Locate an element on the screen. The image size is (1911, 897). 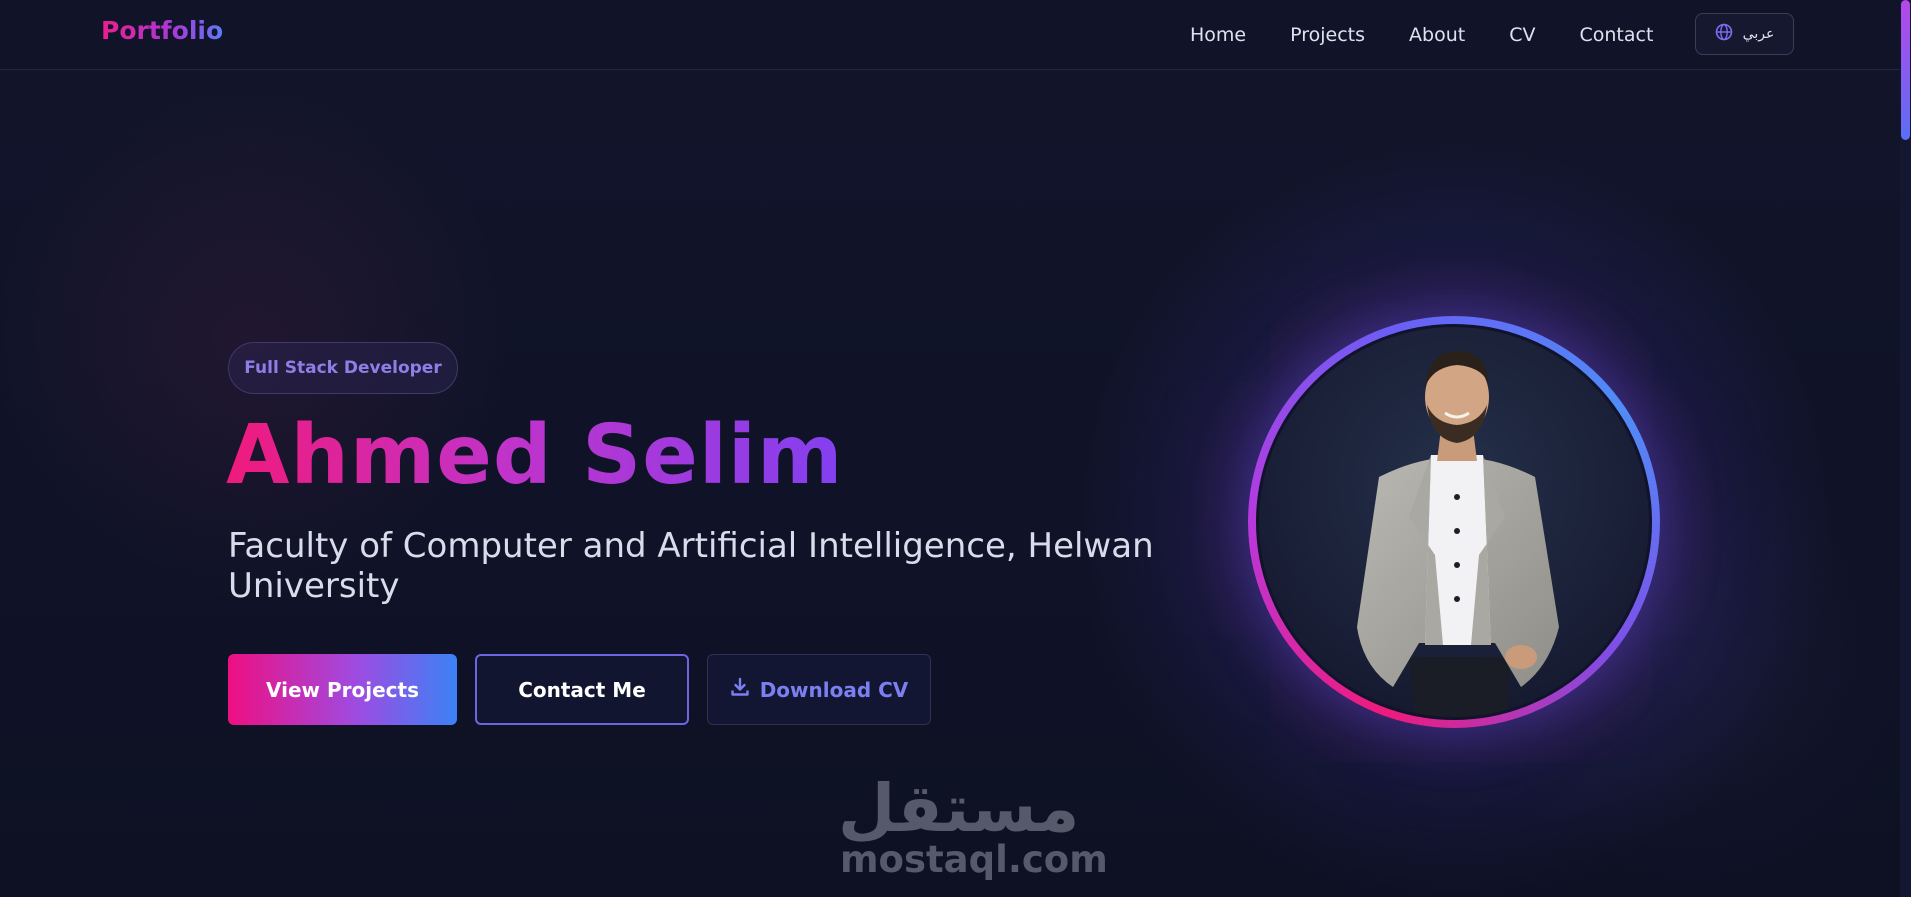
view-projects-label: View Projects is located at coordinates (342, 689).